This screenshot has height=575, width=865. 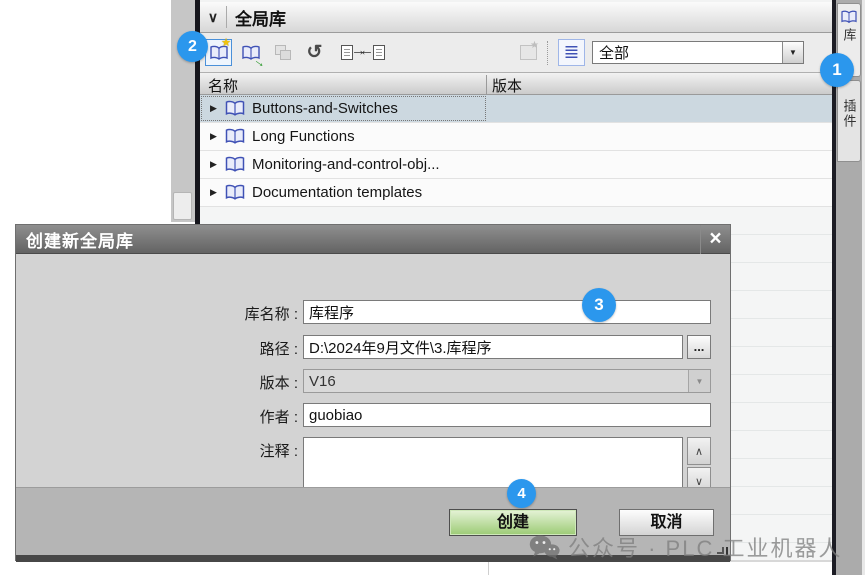 I want to click on column-name: 名称, so click(x=223, y=85).